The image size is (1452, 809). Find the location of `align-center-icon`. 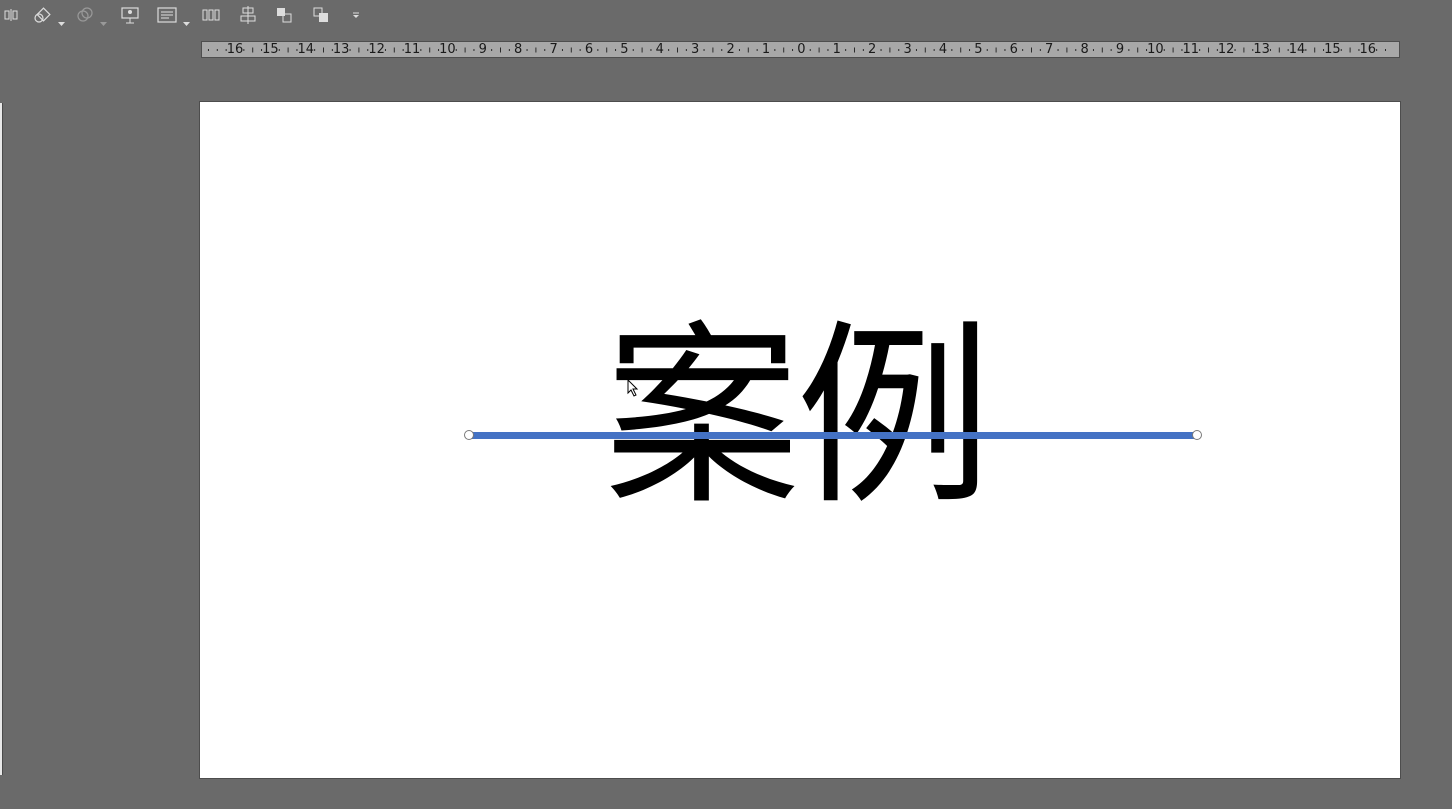

align-center-icon is located at coordinates (248, 15).